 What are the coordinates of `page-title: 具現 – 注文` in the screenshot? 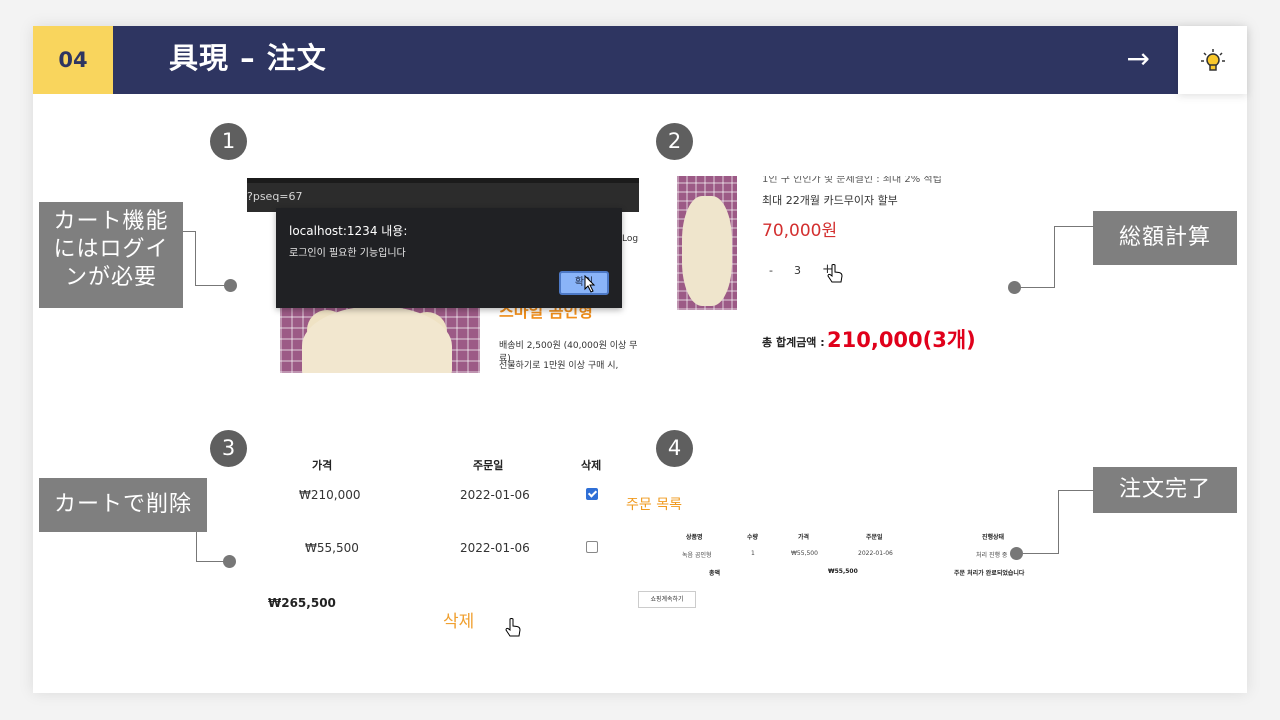 It's located at (248, 58).